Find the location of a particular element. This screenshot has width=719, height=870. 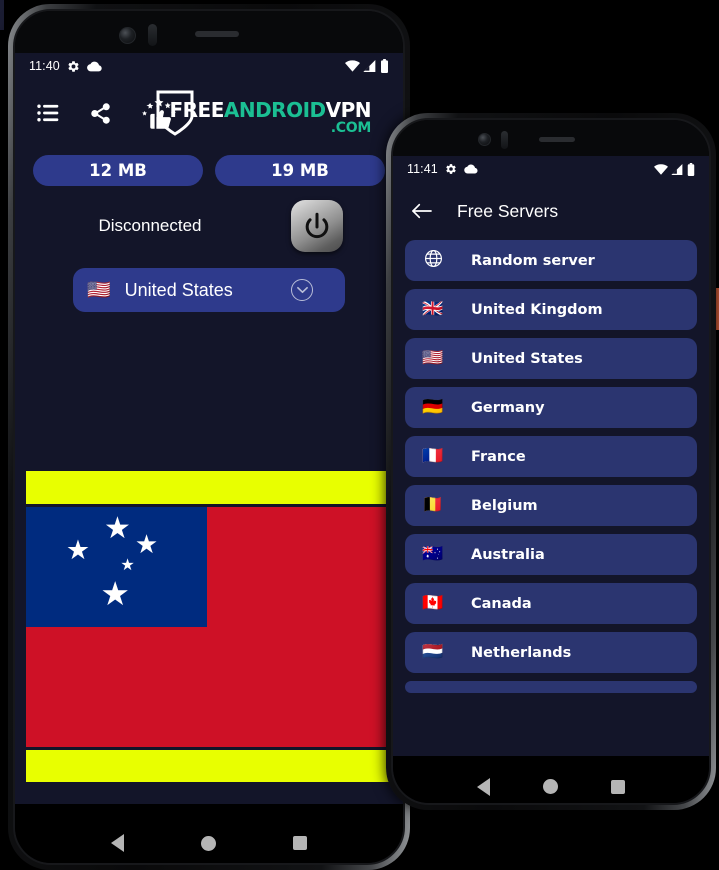

flag-icon-us: 🇺🇸 is located at coordinates (433, 358).